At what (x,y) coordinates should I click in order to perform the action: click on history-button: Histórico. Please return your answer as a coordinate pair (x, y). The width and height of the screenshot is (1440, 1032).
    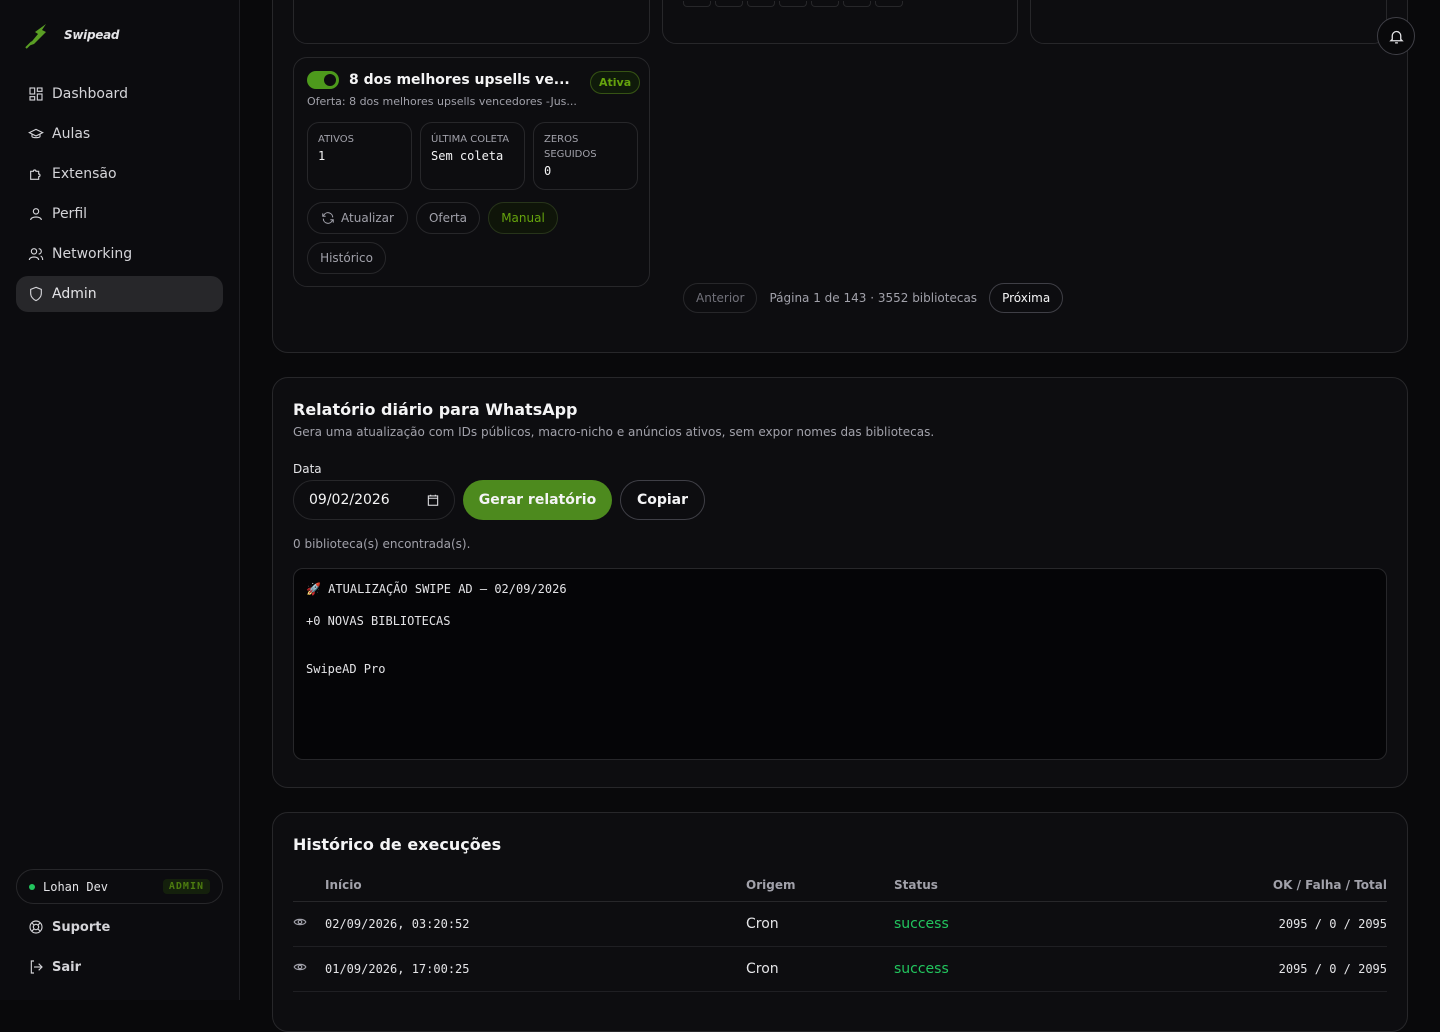
    Looking at the image, I should click on (346, 258).